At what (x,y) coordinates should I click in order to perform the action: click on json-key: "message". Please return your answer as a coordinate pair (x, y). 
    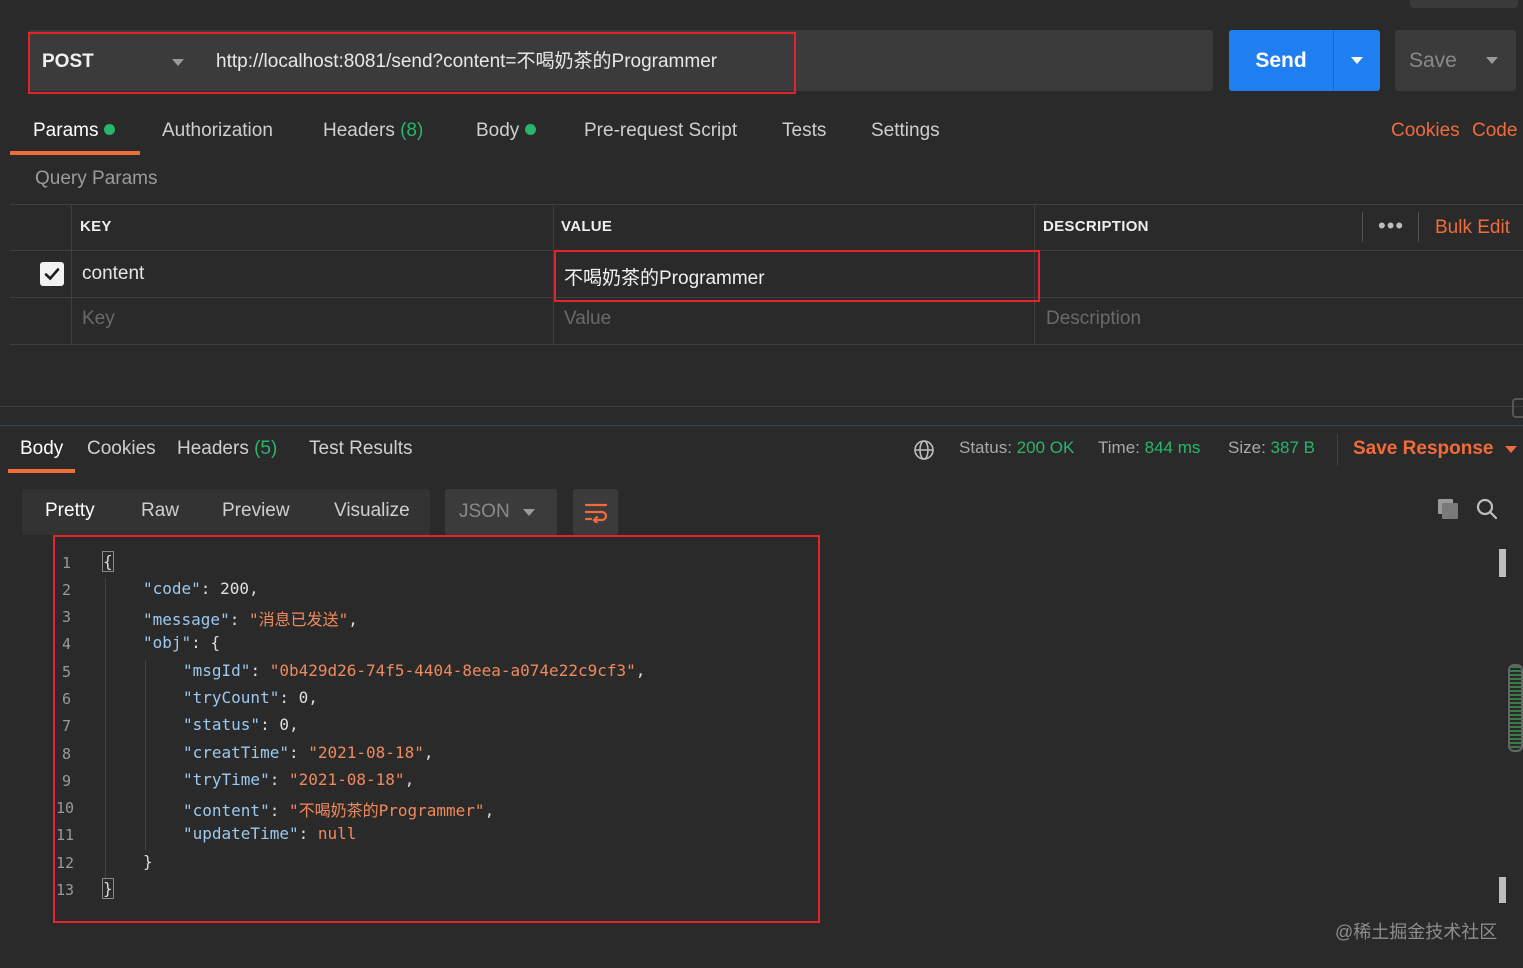
    Looking at the image, I should click on (186, 619).